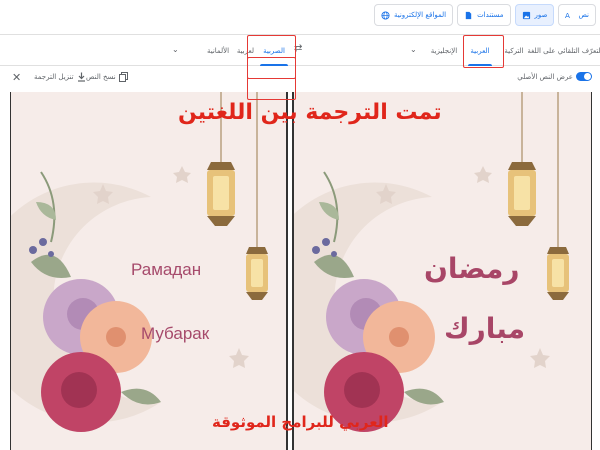 This screenshot has width=600, height=450. I want to click on target-tab-german: الألمانية, so click(218, 50).